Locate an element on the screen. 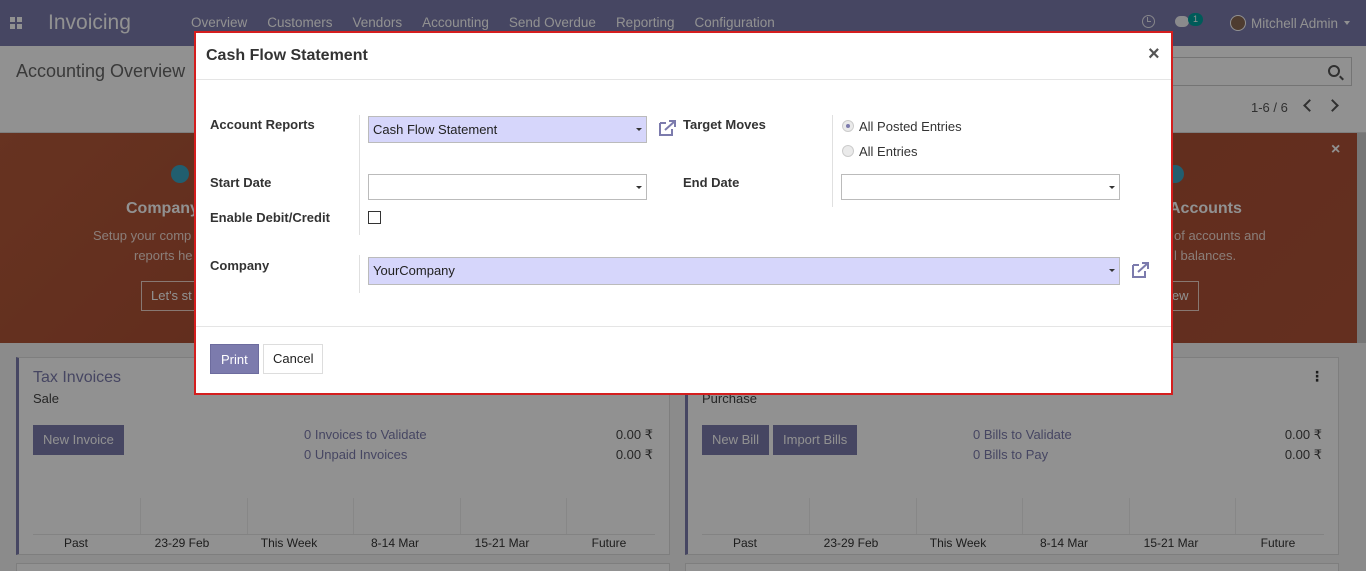  debit-credit-label: Enable Debit/Credit is located at coordinates (270, 217).